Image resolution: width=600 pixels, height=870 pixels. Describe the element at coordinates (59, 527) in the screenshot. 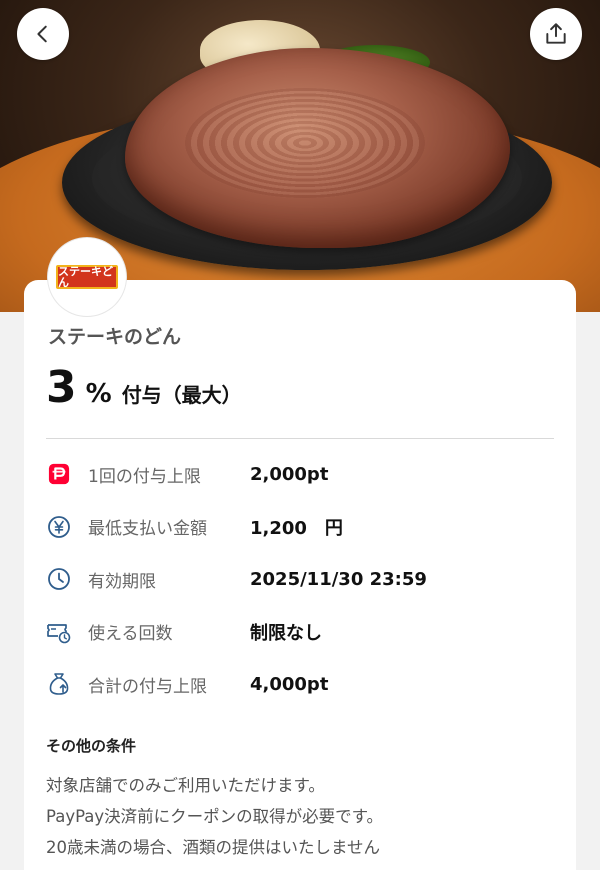

I see `yen-icon` at that location.